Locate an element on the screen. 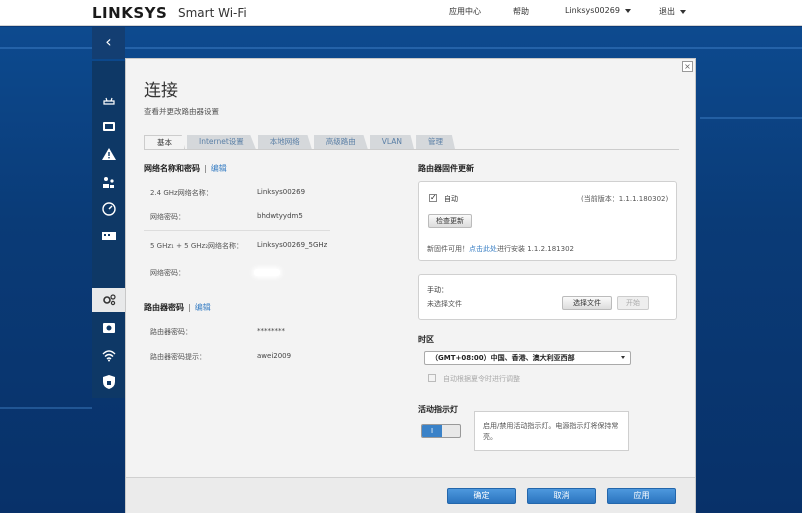 The height and width of the screenshot is (513, 802). dst-label: 自动根据夏令时进行调整 is located at coordinates (481, 379).